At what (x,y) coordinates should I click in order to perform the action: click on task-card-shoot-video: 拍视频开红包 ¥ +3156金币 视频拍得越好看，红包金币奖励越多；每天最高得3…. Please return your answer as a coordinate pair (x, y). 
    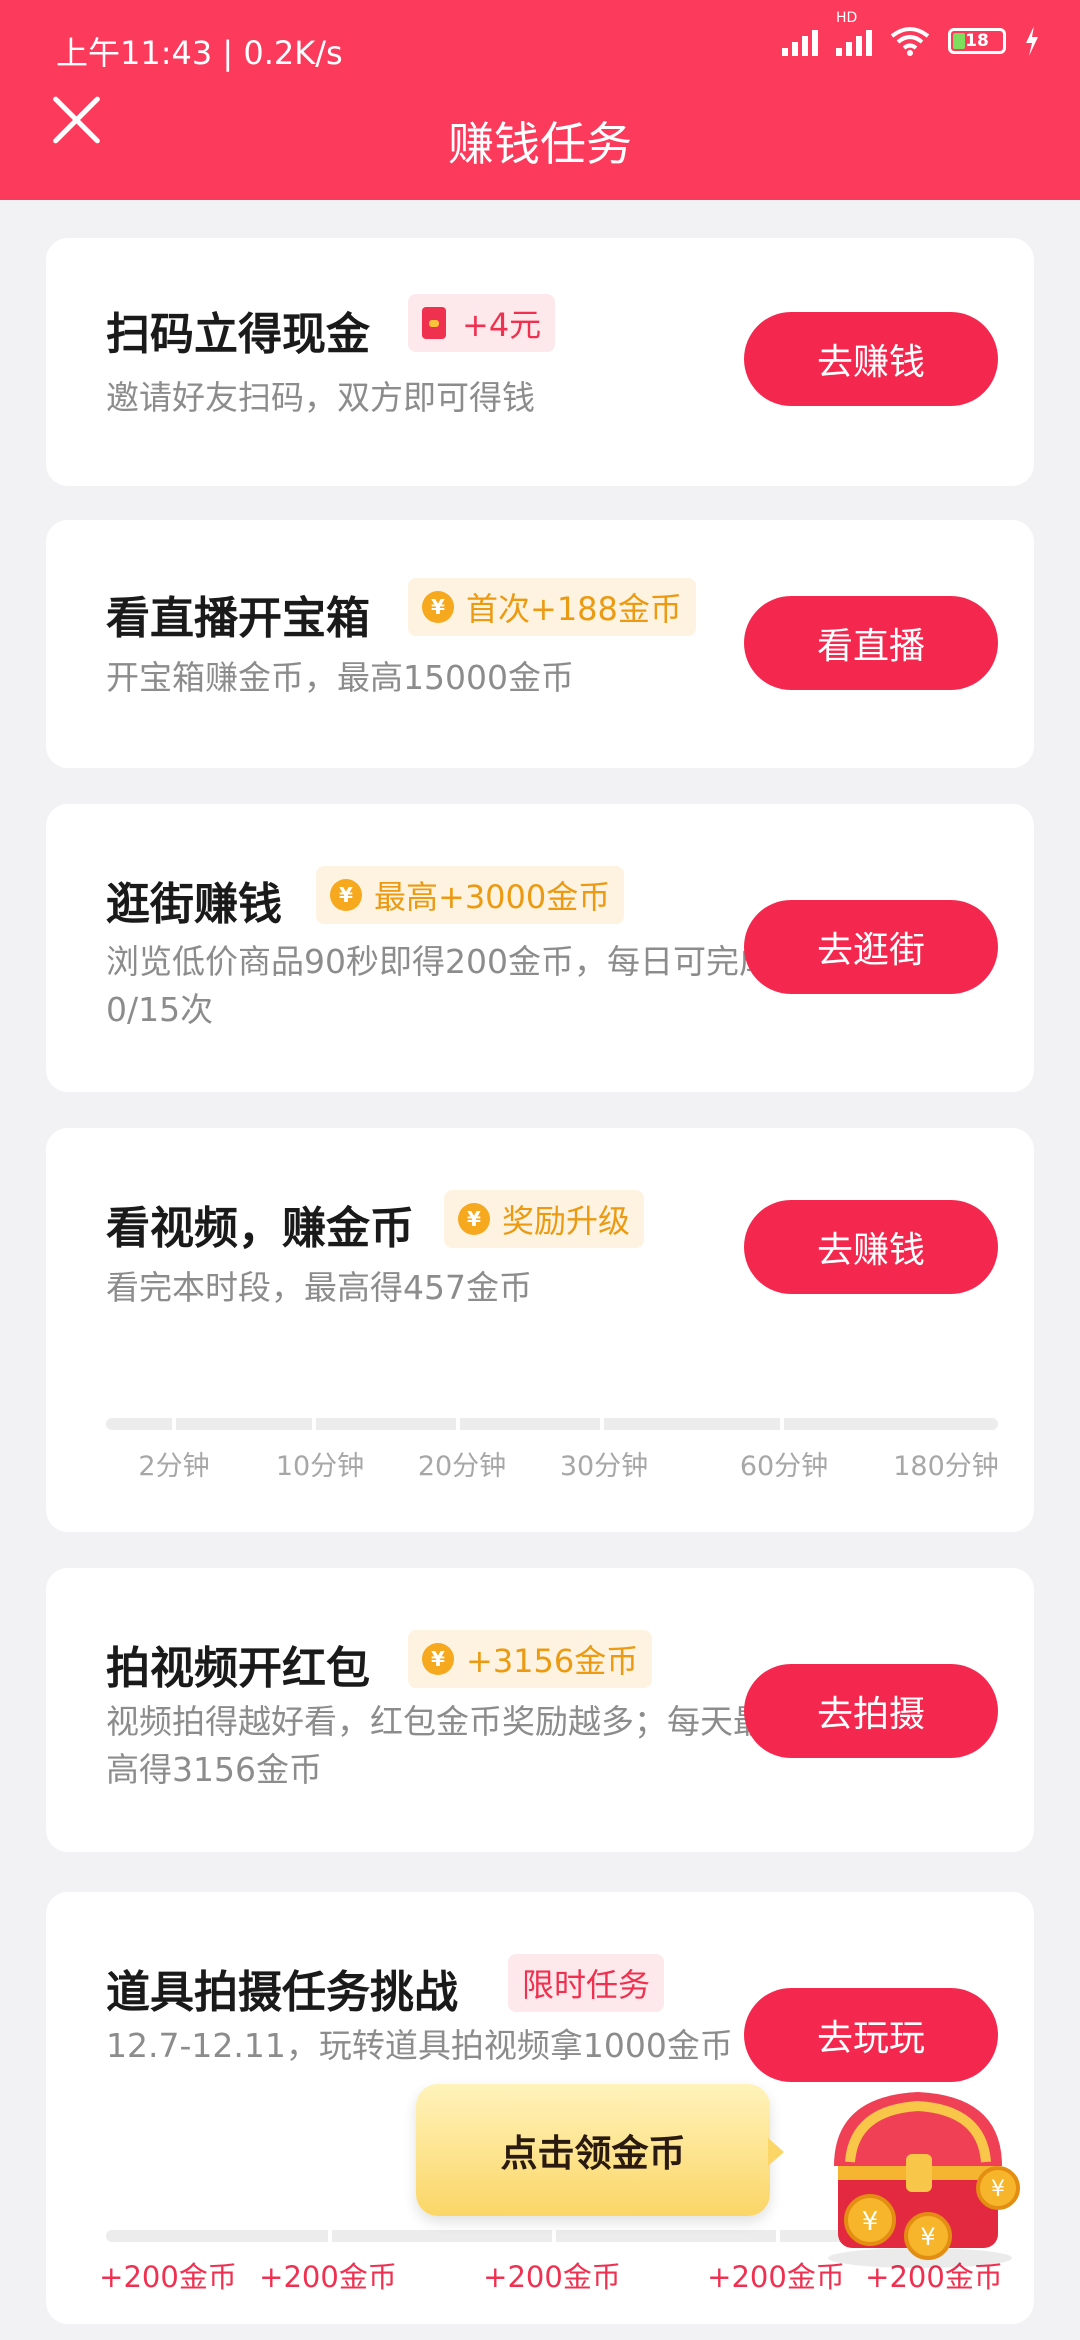
    Looking at the image, I should click on (540, 1710).